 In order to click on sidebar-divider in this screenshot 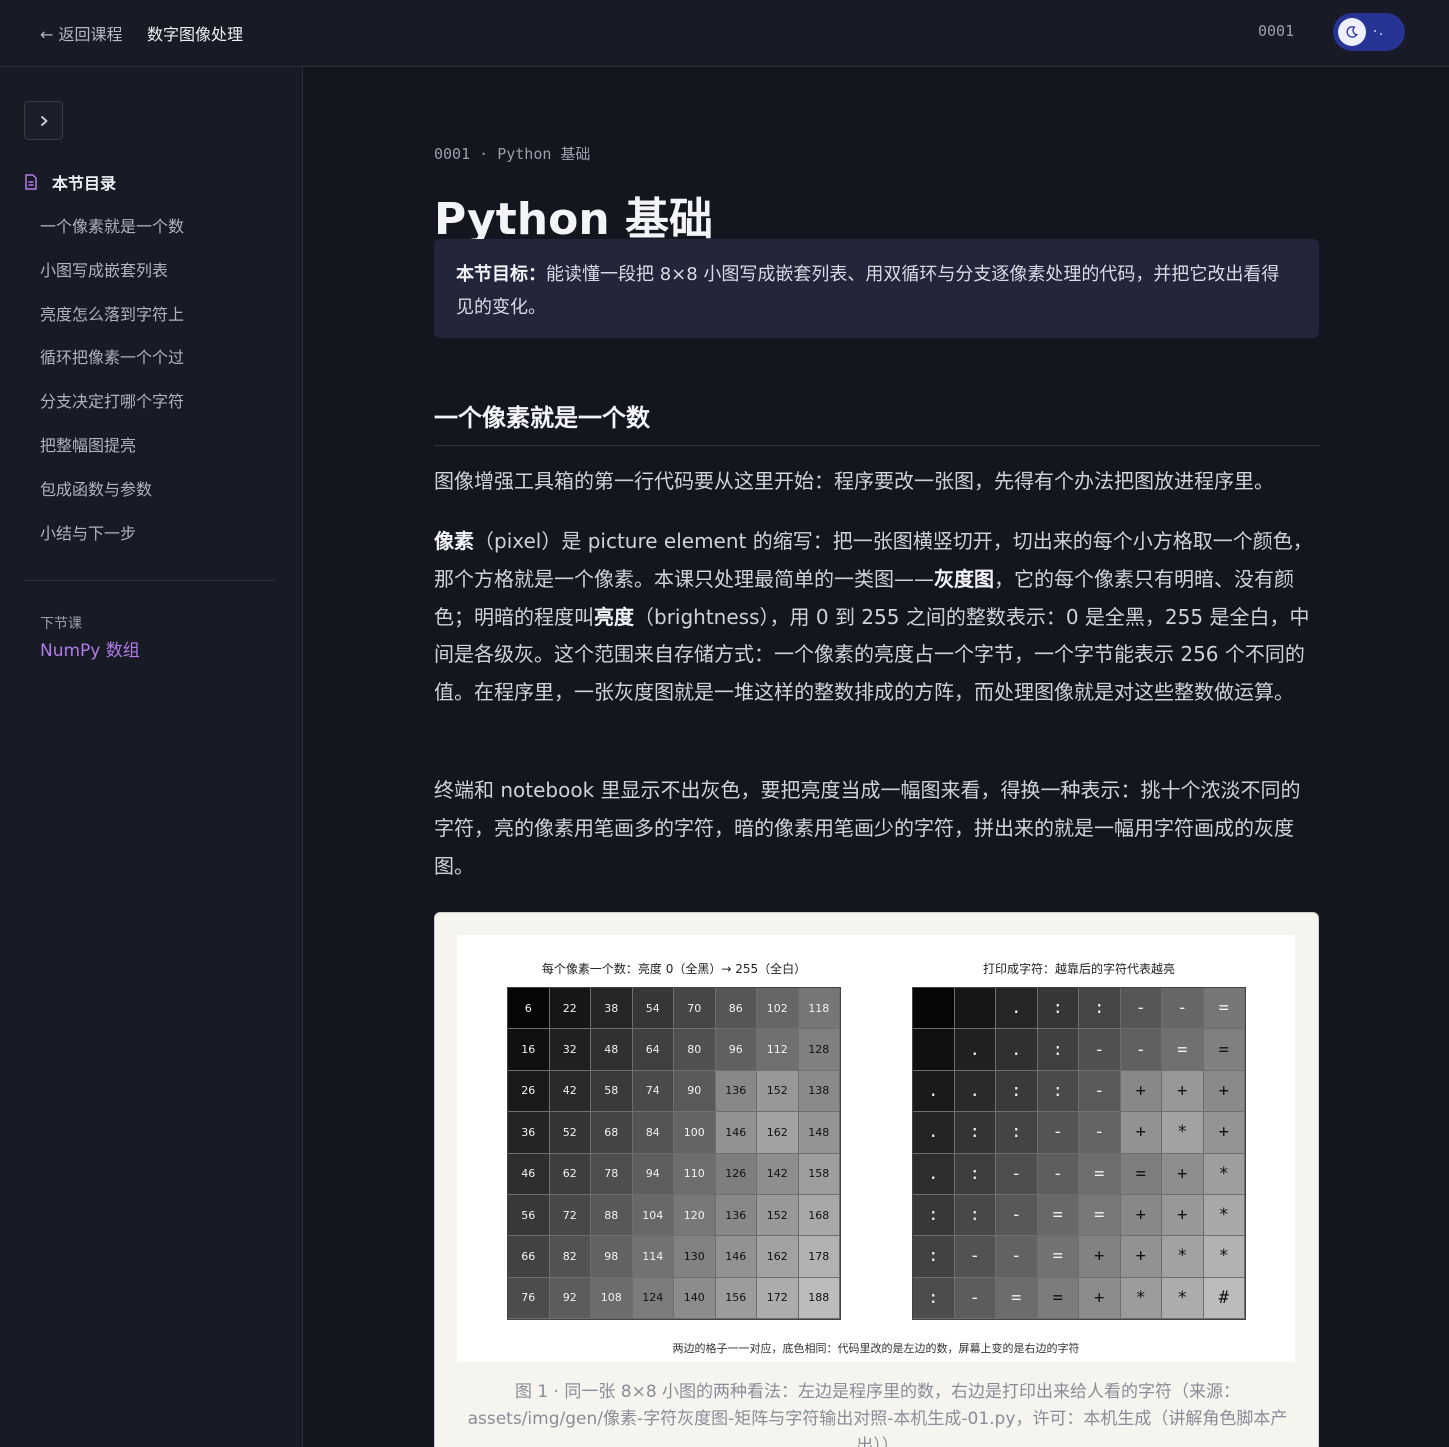, I will do `click(149, 580)`.